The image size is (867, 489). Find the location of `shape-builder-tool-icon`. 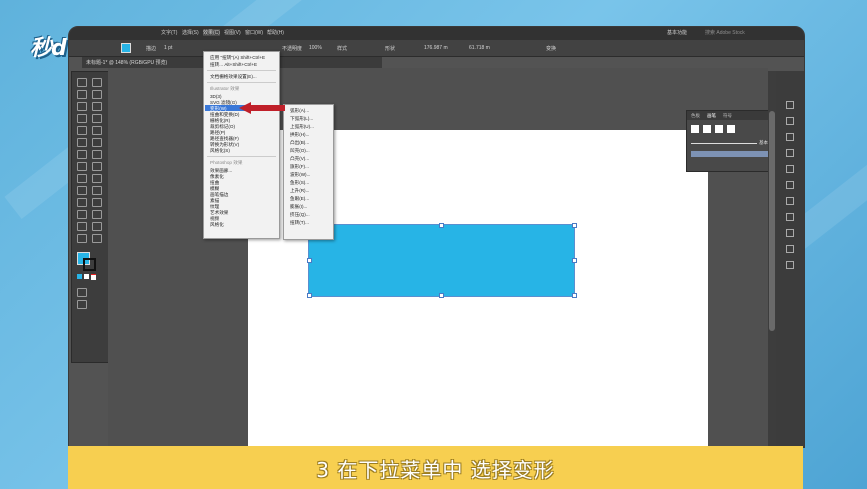

shape-builder-tool-icon is located at coordinates (97, 178).